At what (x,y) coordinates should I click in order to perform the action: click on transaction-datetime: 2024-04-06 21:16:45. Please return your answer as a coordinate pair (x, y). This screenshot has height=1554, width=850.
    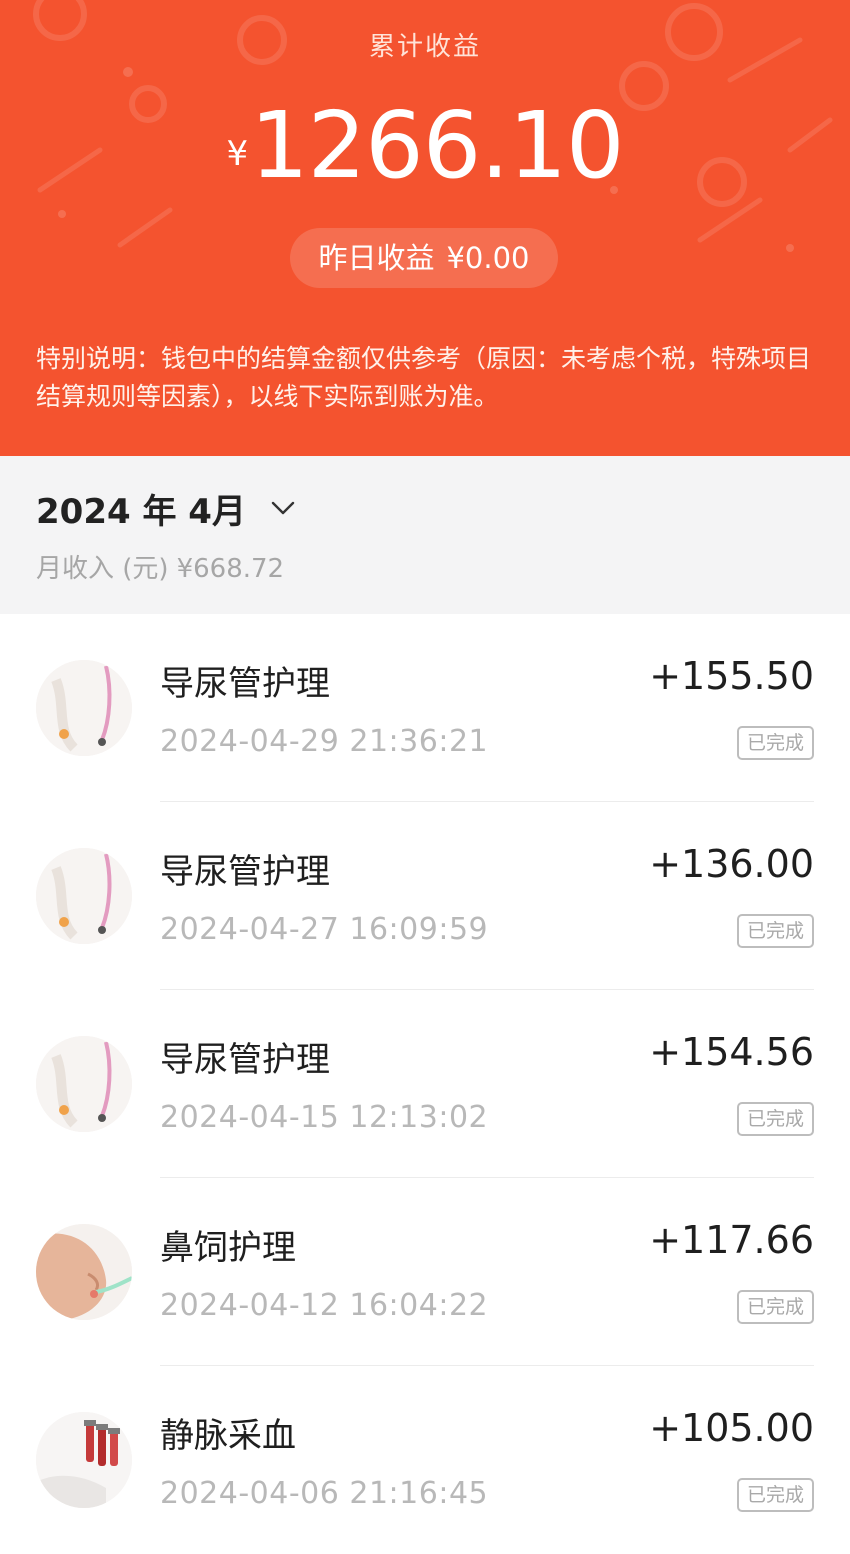
    Looking at the image, I should click on (324, 1493).